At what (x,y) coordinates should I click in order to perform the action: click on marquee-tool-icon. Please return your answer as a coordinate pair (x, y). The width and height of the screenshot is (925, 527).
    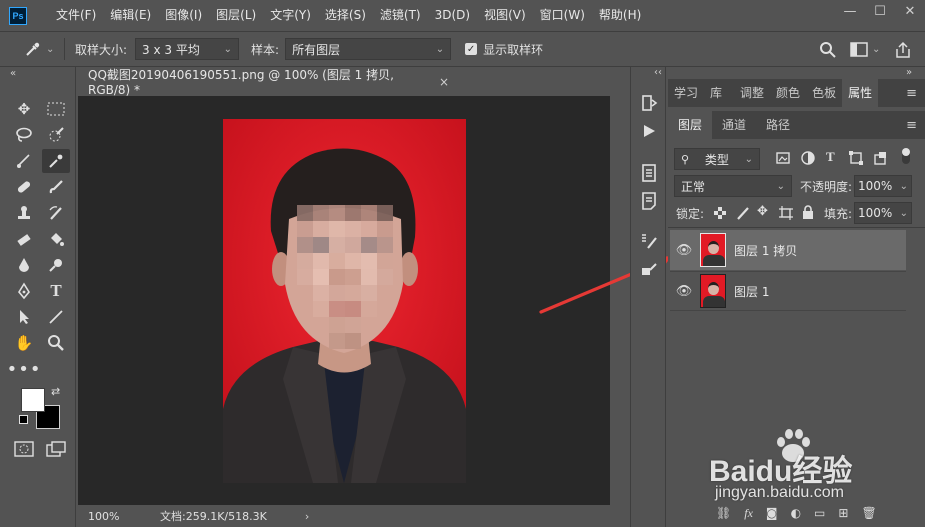
    Looking at the image, I should click on (56, 109).